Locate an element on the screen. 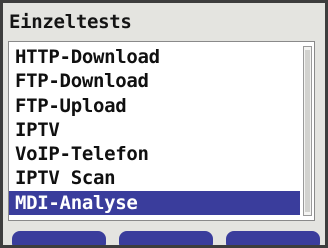  softkey-right-button is located at coordinates (273, 238).